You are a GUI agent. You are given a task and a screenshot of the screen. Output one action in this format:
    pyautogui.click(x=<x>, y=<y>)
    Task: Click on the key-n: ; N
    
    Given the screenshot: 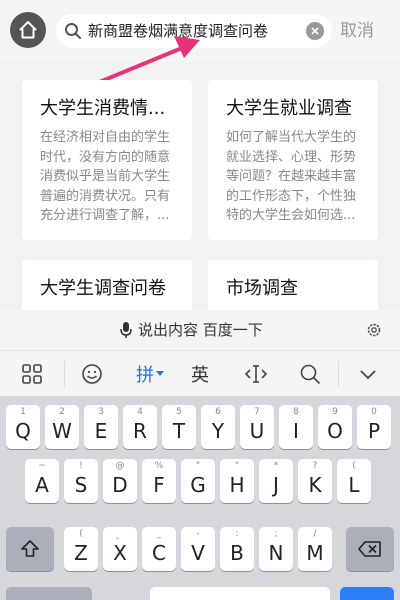 What is the action you would take?
    pyautogui.click(x=276, y=549)
    